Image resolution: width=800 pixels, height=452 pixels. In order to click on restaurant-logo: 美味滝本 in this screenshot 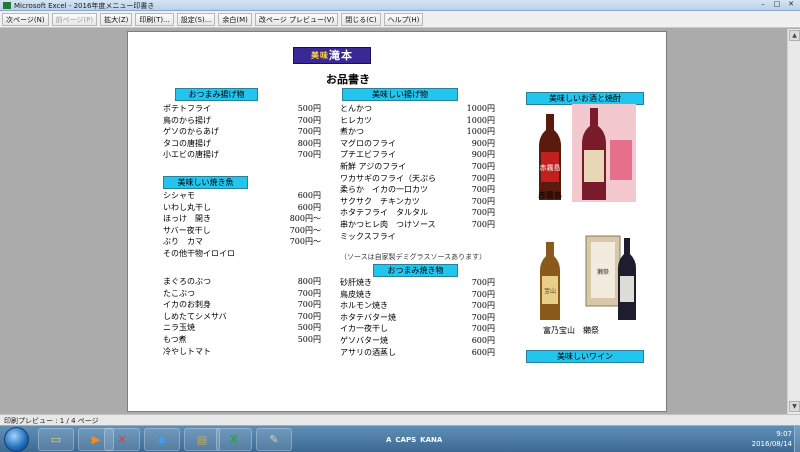, I will do `click(332, 55)`.